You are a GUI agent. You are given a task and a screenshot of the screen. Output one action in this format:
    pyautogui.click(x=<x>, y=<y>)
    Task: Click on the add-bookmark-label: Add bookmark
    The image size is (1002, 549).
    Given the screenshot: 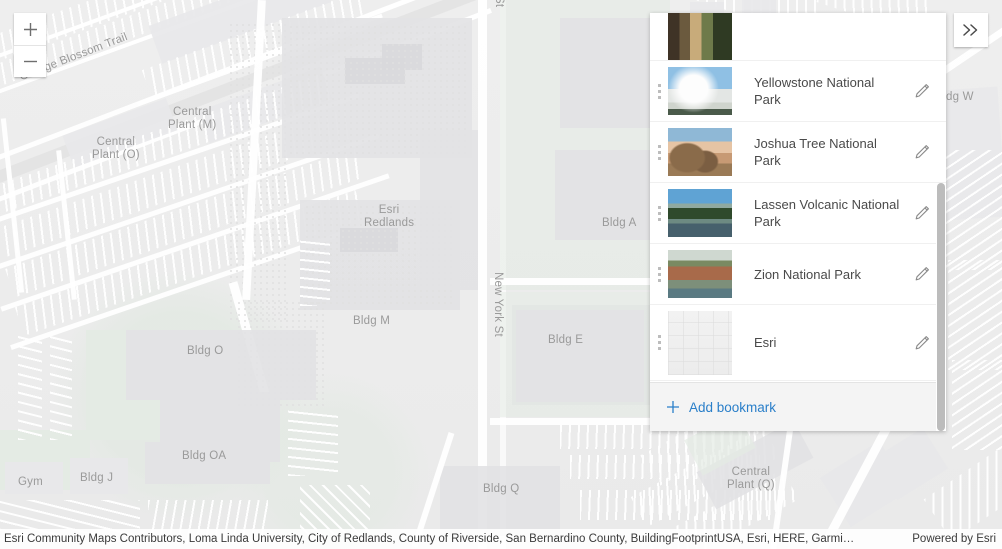 What is the action you would take?
    pyautogui.click(x=733, y=407)
    